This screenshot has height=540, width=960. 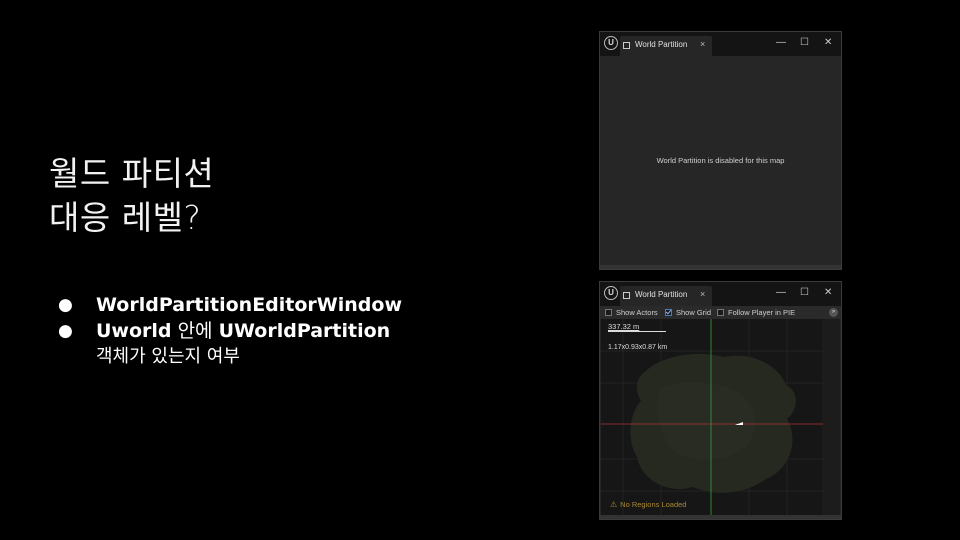 What do you see at coordinates (304, 331) in the screenshot?
I see `bullet-2-uworldpartition: UWorldPartition` at bounding box center [304, 331].